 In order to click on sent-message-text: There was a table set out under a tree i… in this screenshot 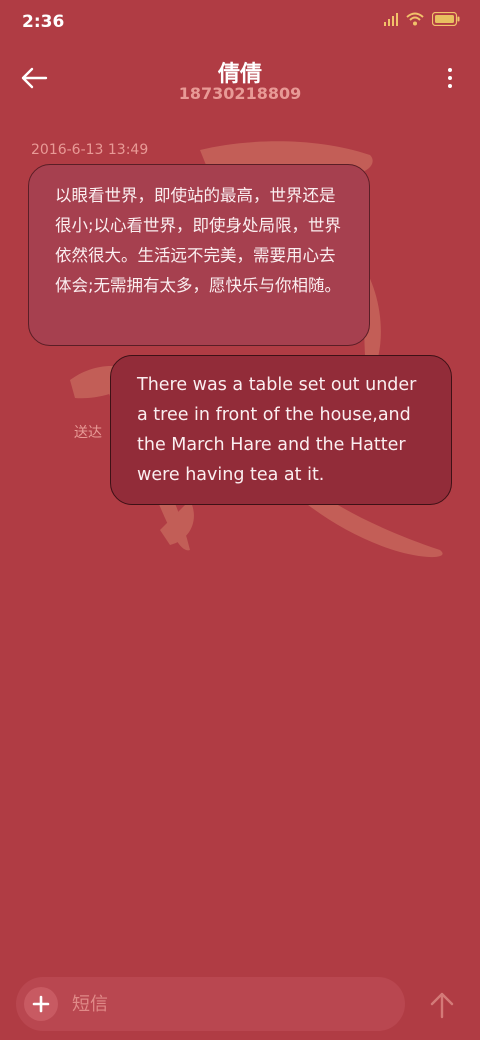, I will do `click(277, 430)`.